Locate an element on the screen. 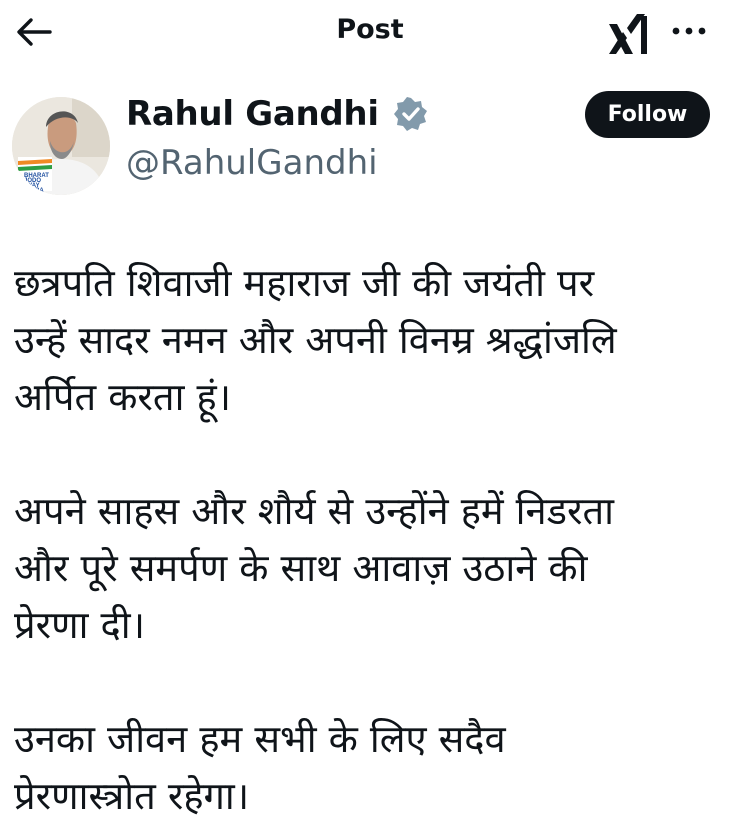  author-handle: @RahulGandhi is located at coordinates (252, 163).